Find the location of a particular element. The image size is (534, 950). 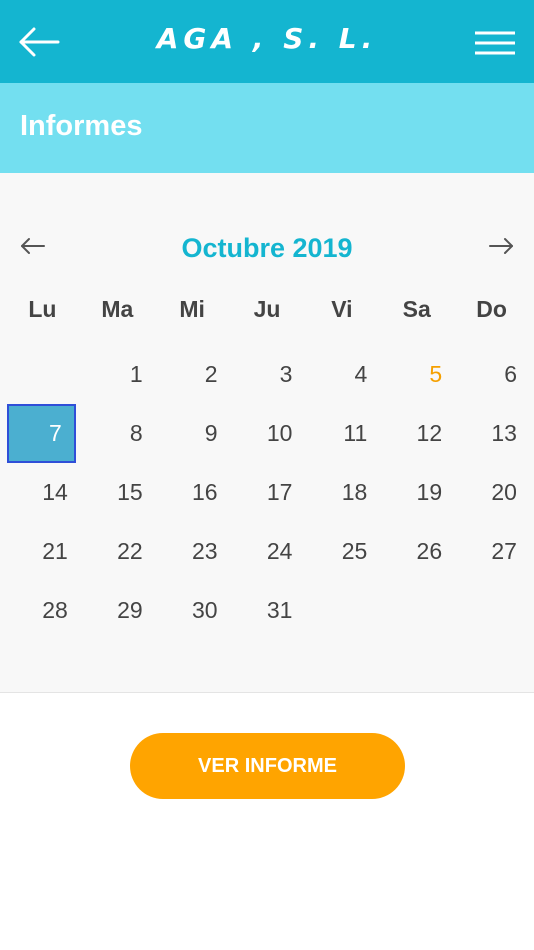

weekday-label: Sa is located at coordinates (416, 309).